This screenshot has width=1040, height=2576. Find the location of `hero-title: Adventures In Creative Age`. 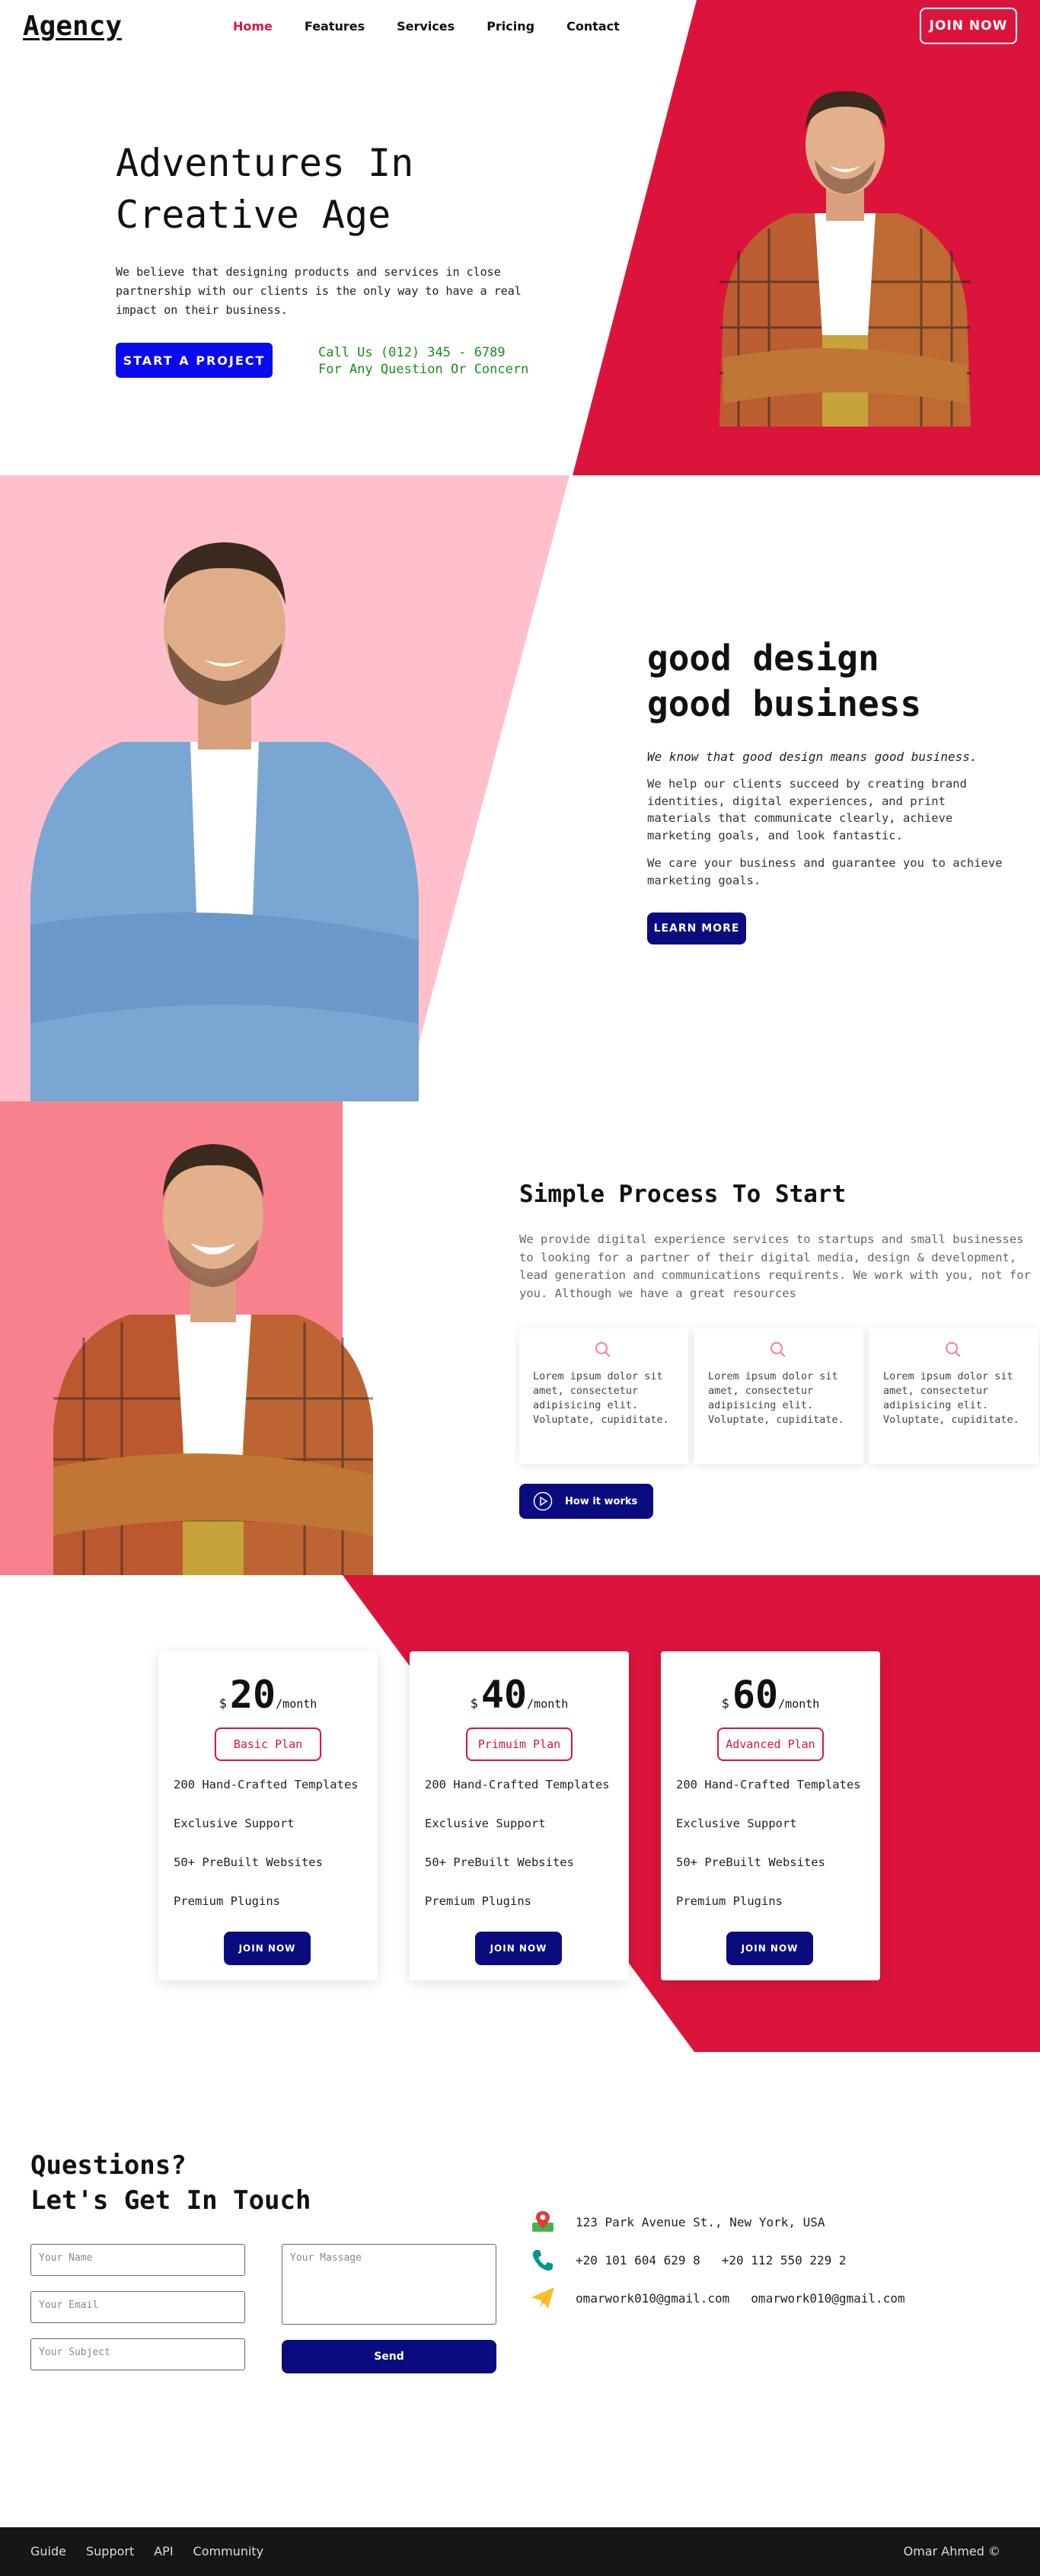

hero-title: Adventures In Creative Age is located at coordinates (264, 189).